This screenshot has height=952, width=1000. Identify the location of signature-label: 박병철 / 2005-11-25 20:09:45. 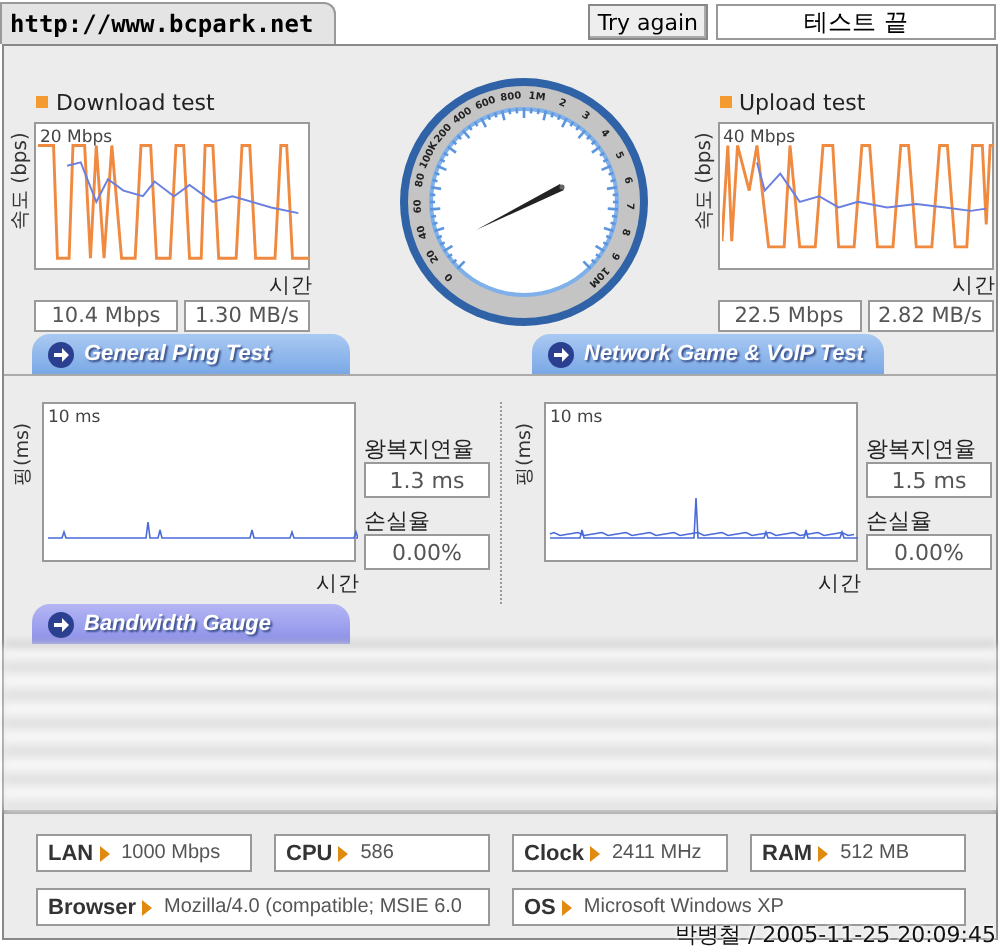
(835, 935).